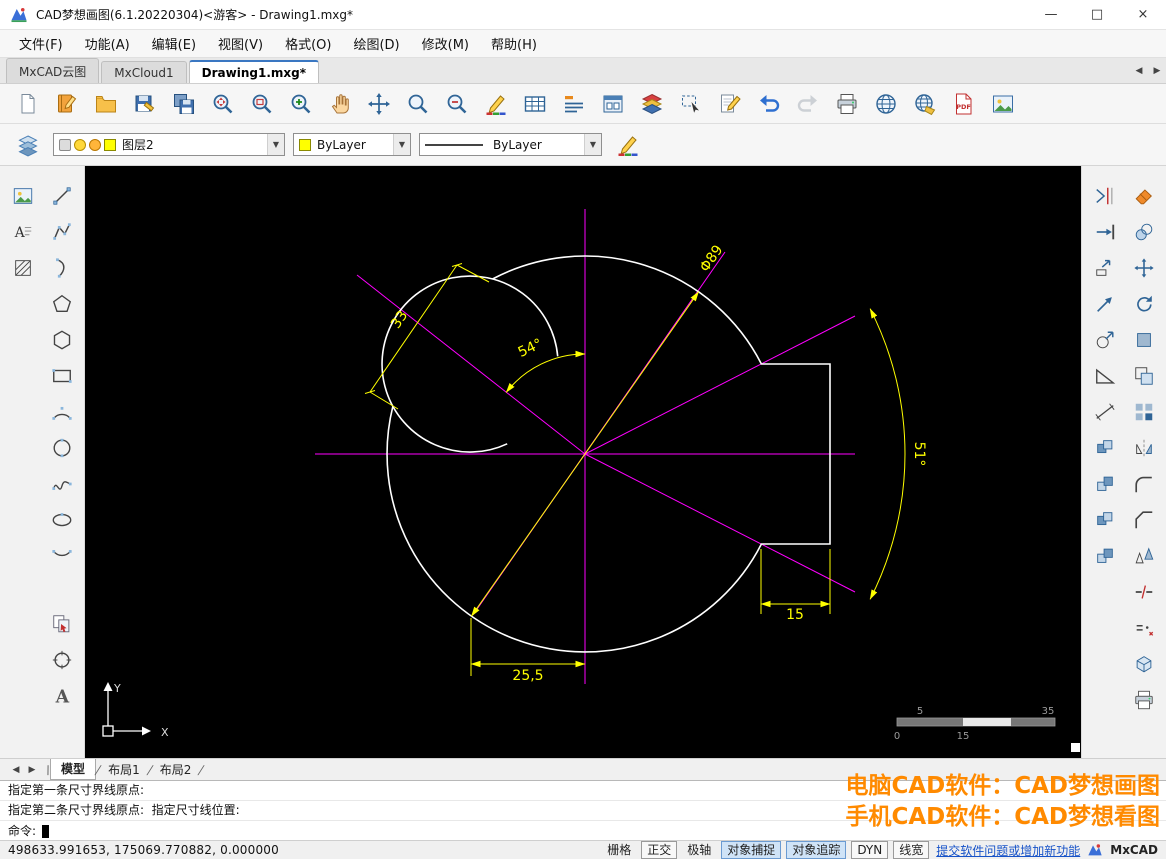  Describe the element at coordinates (1139, 71) in the screenshot. I see `tab-scroll-left-icon: ◀` at that location.